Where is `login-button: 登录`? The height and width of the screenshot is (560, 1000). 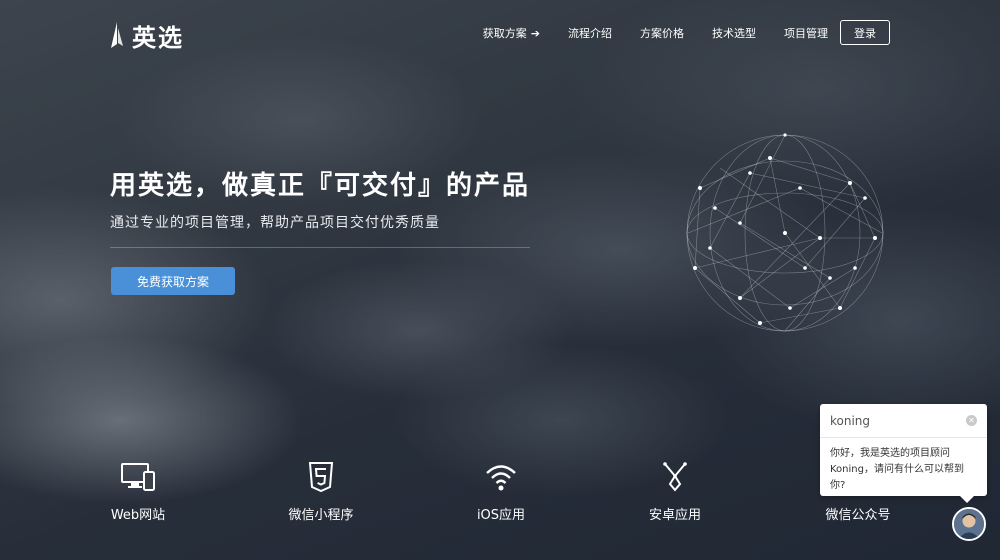 login-button: 登录 is located at coordinates (865, 32).